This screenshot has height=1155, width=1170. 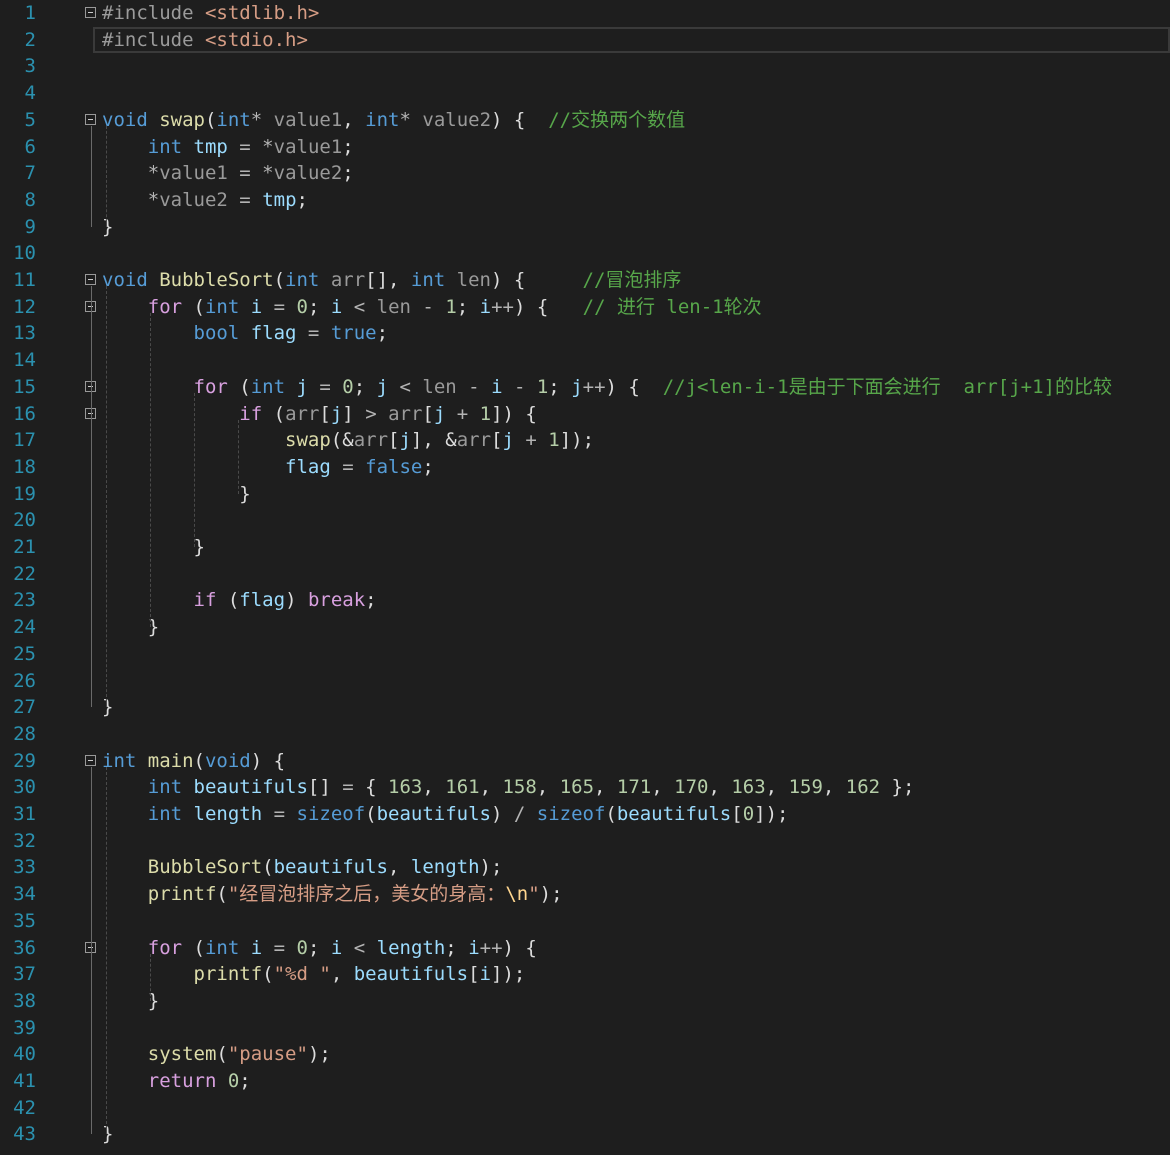 I want to click on code-token: -, so click(x=519, y=386).